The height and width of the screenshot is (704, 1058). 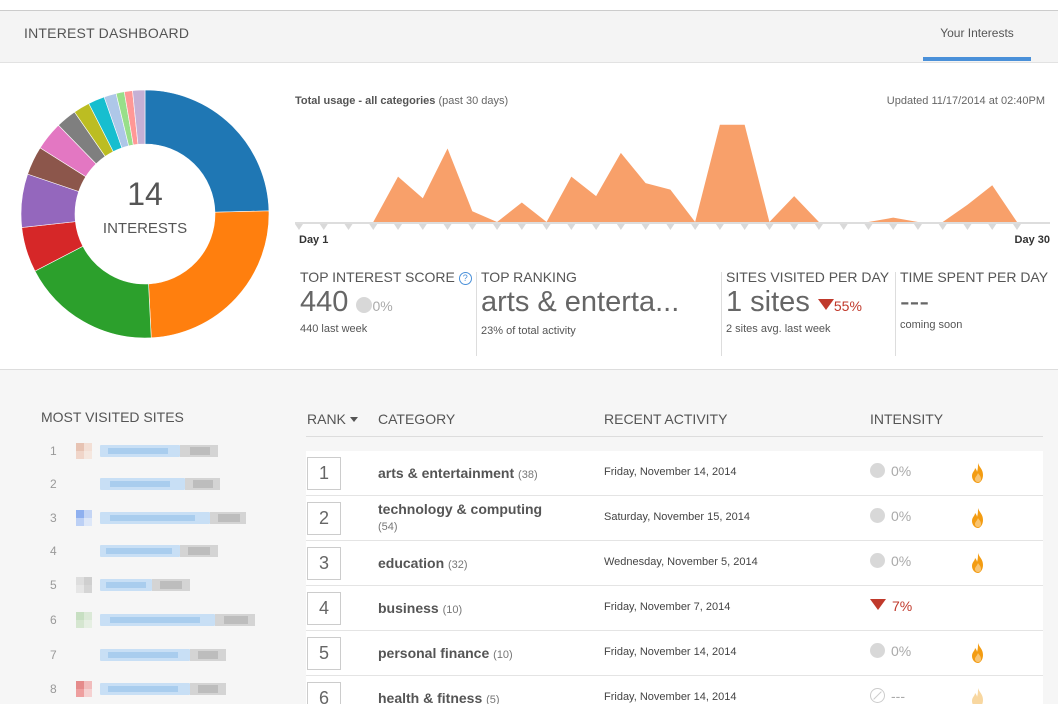 I want to click on category-count: (5), so click(x=493, y=699).